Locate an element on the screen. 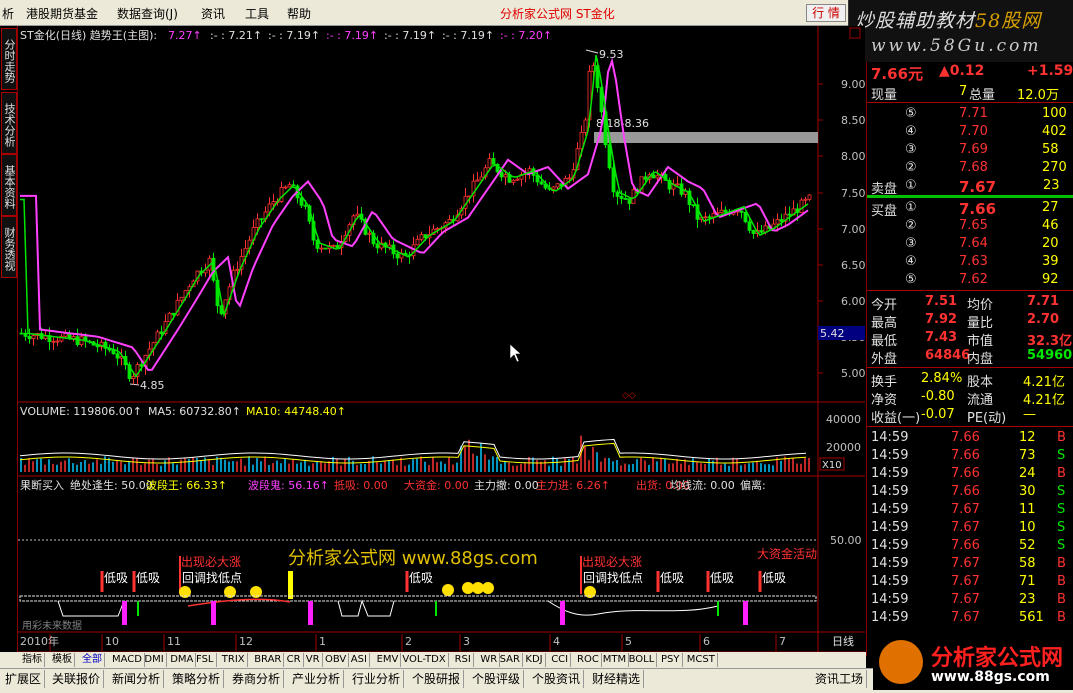  indicator-tab: PSY is located at coordinates (671, 660).